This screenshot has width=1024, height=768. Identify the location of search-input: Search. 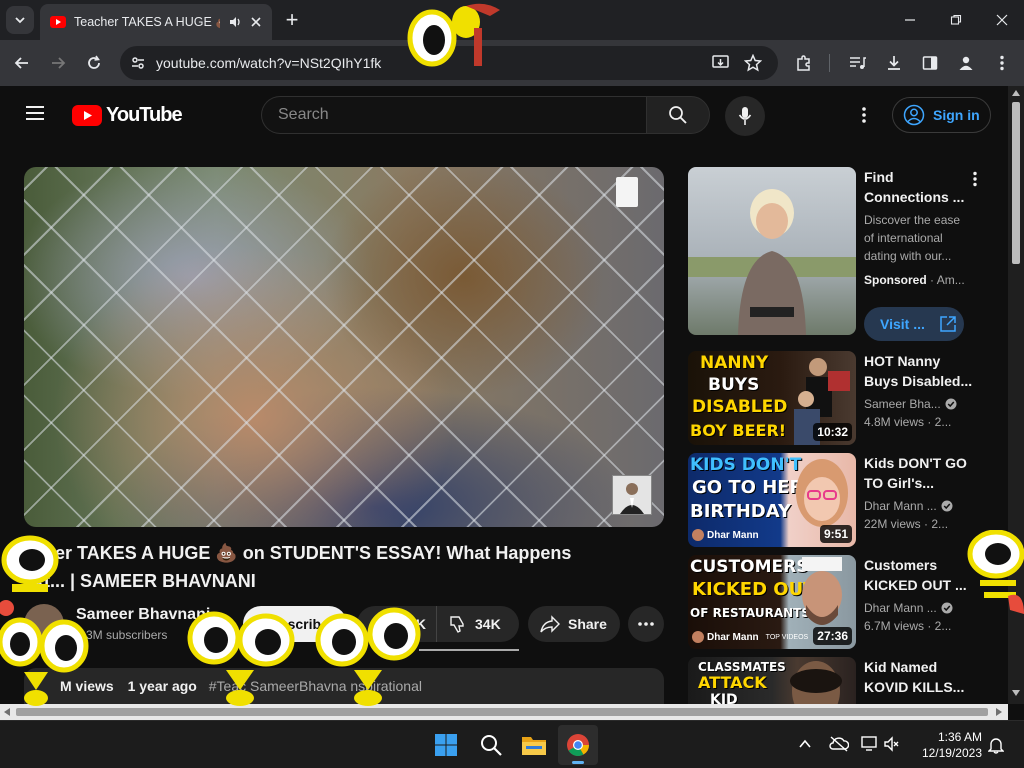
(454, 115).